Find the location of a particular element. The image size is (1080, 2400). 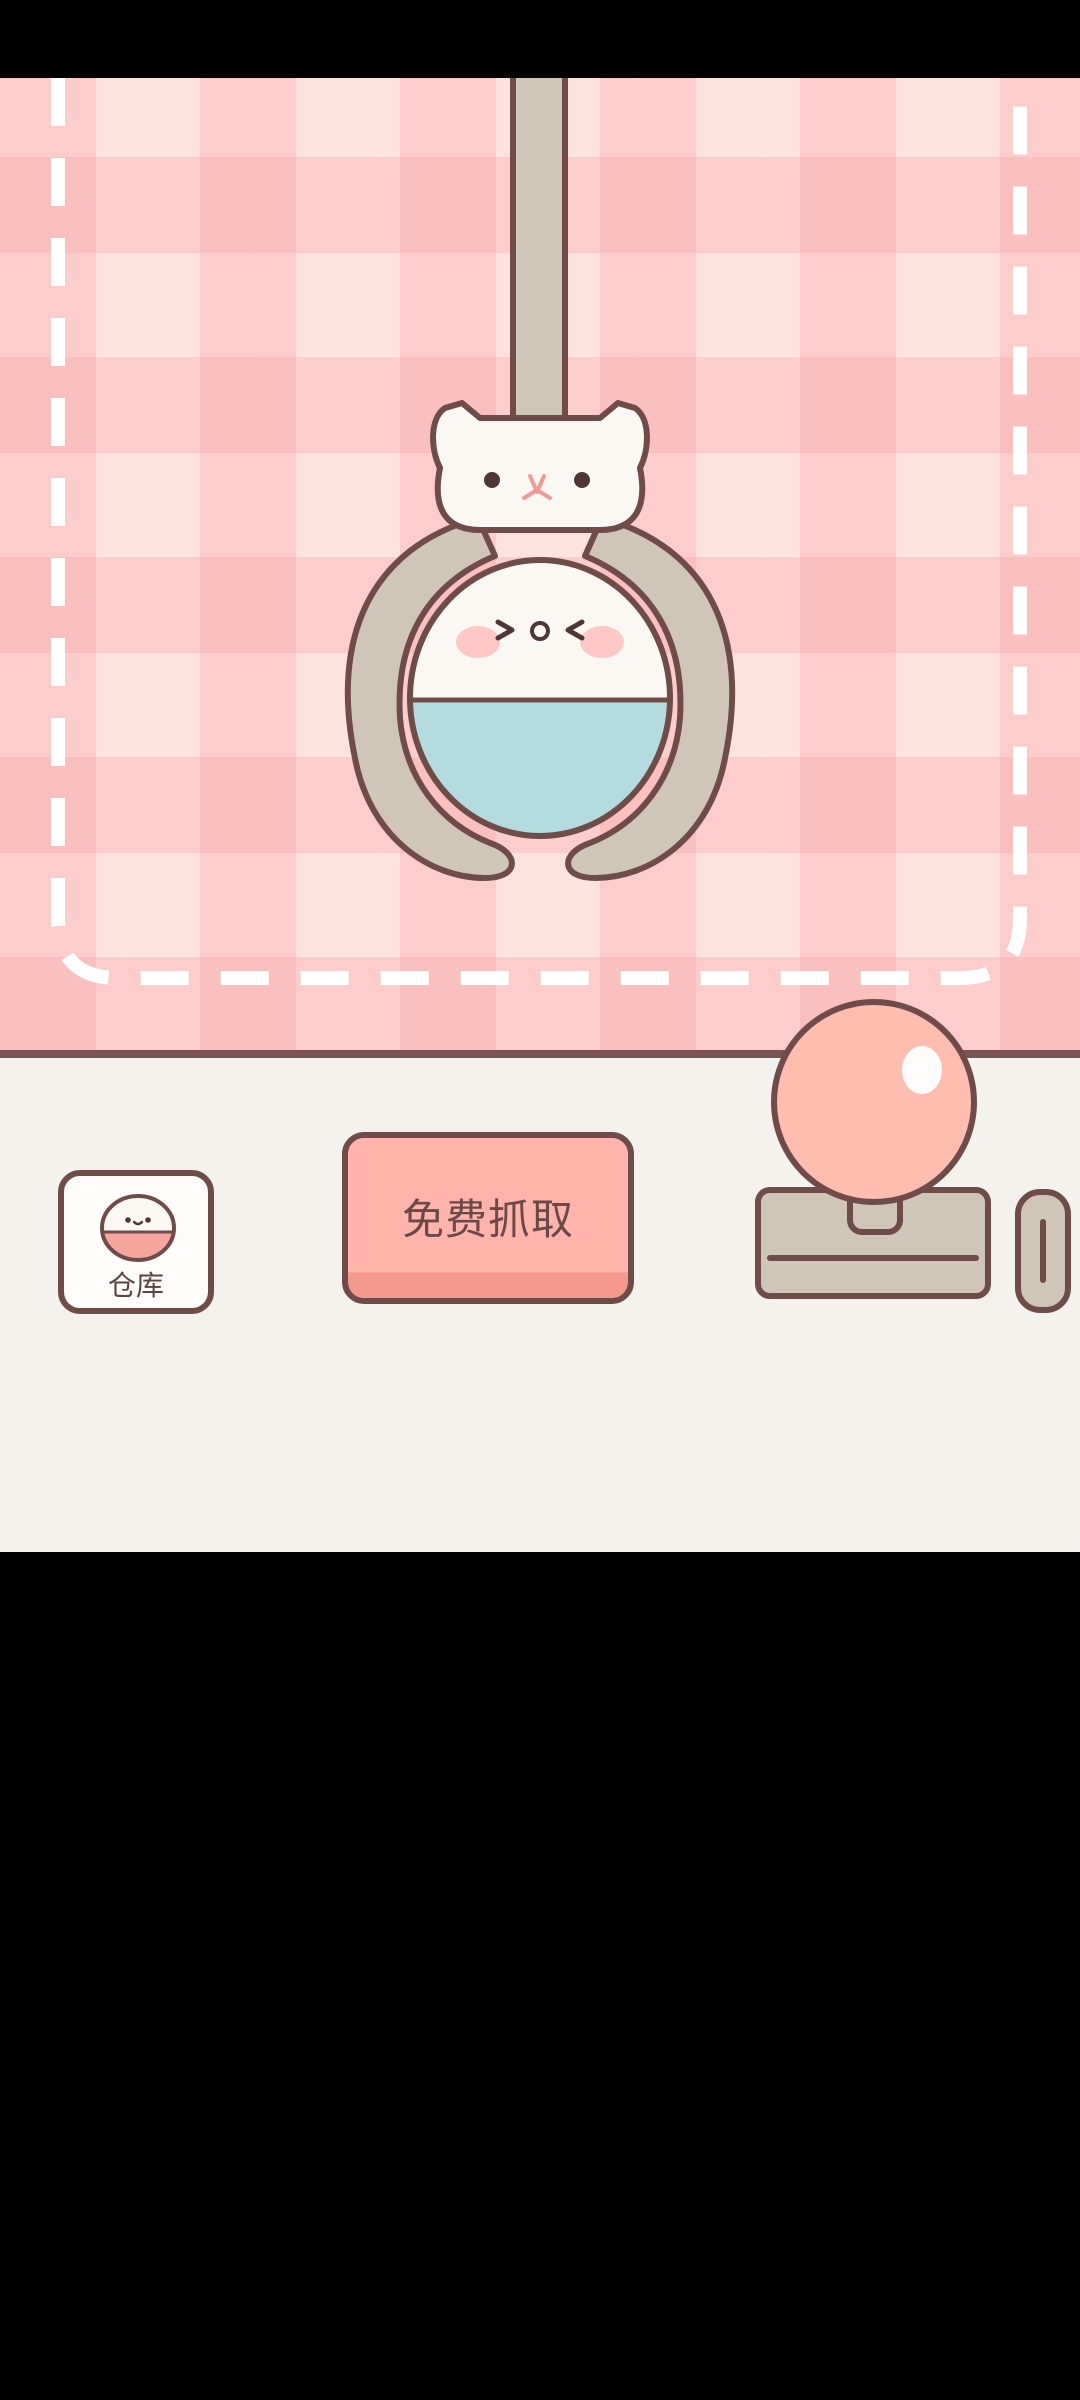

claw-rope is located at coordinates (539, 254).